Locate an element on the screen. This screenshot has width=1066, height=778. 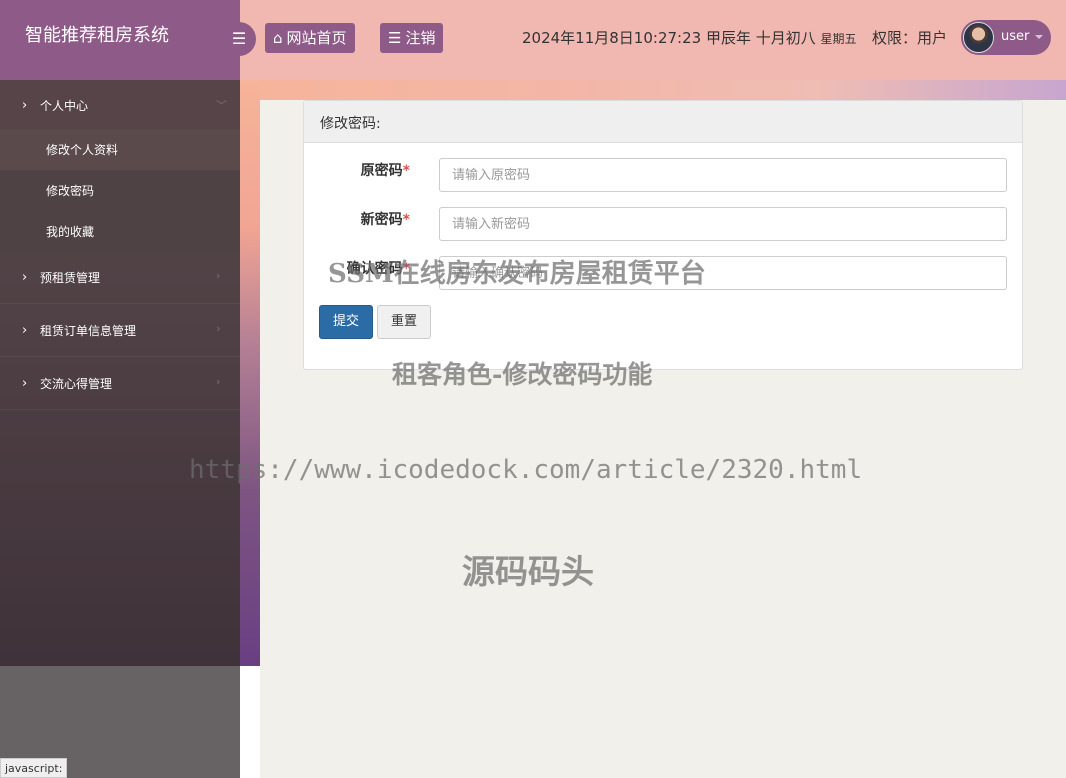
hamburger-icon: ☰ is located at coordinates (239, 38).